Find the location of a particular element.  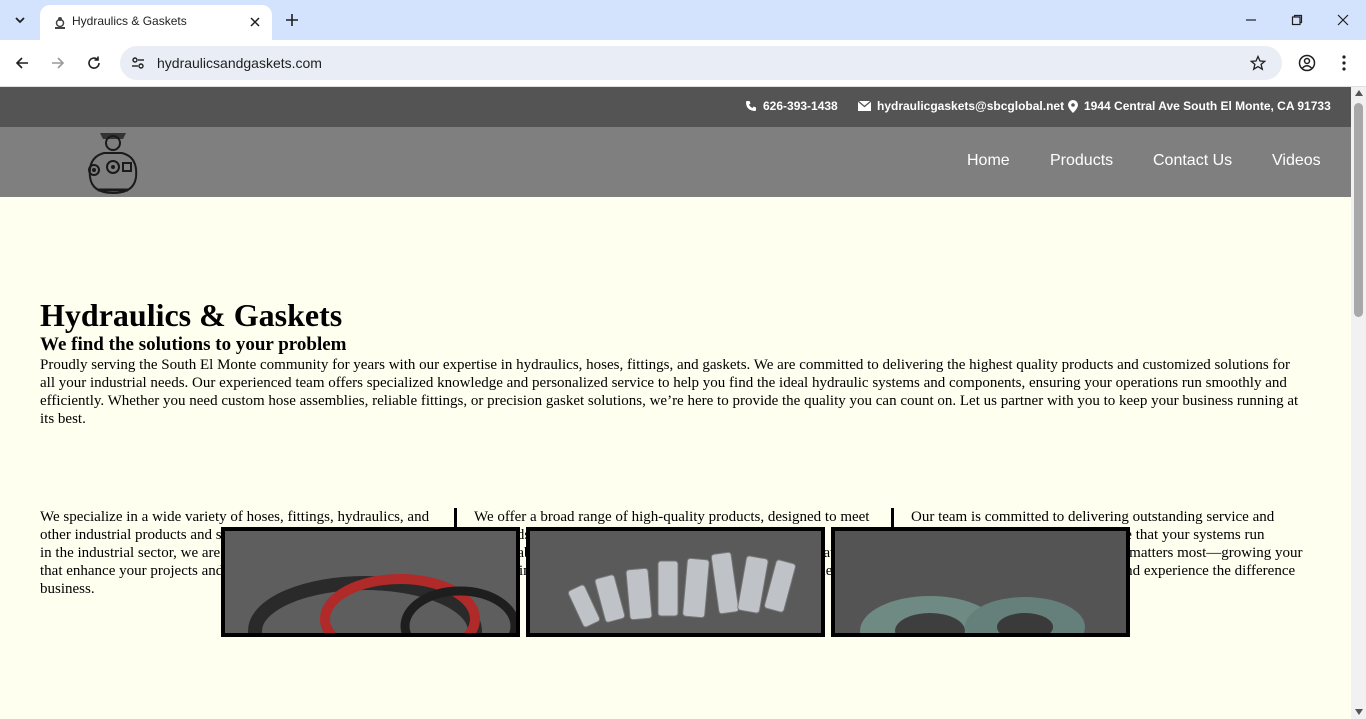

email-contact: hydraulicgaskets@sbcglobal.net is located at coordinates (961, 106).